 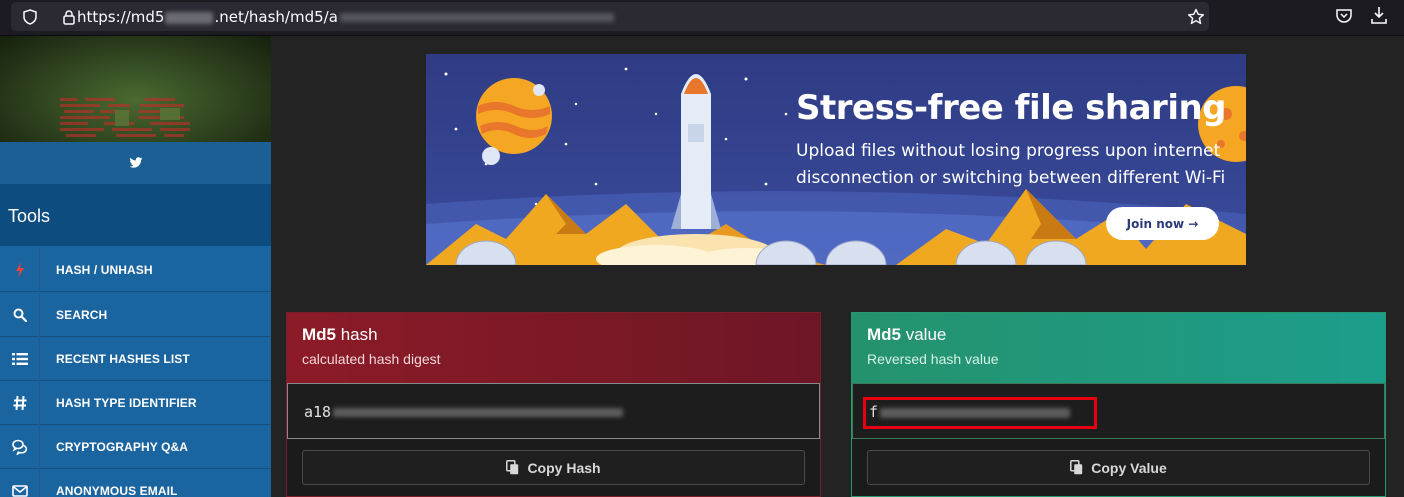 I want to click on sidebar-item-label: ANONYMOUS EMAIL, so click(x=117, y=490).